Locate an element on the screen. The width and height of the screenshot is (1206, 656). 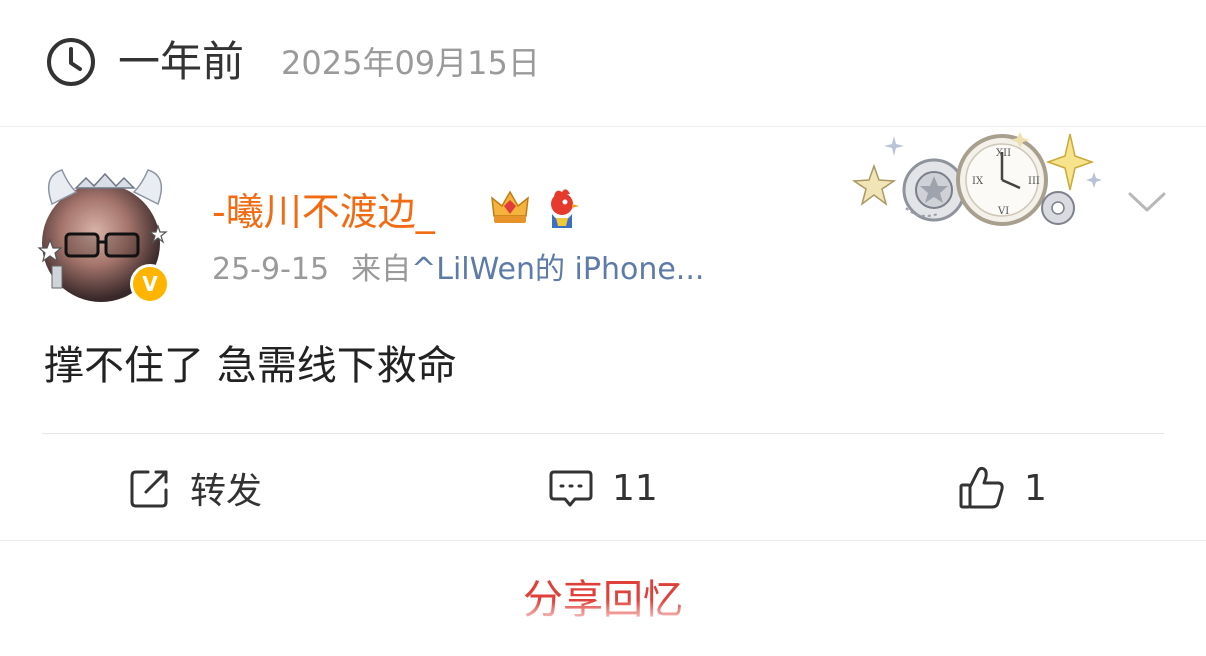
section-divider is located at coordinates (603, 540).